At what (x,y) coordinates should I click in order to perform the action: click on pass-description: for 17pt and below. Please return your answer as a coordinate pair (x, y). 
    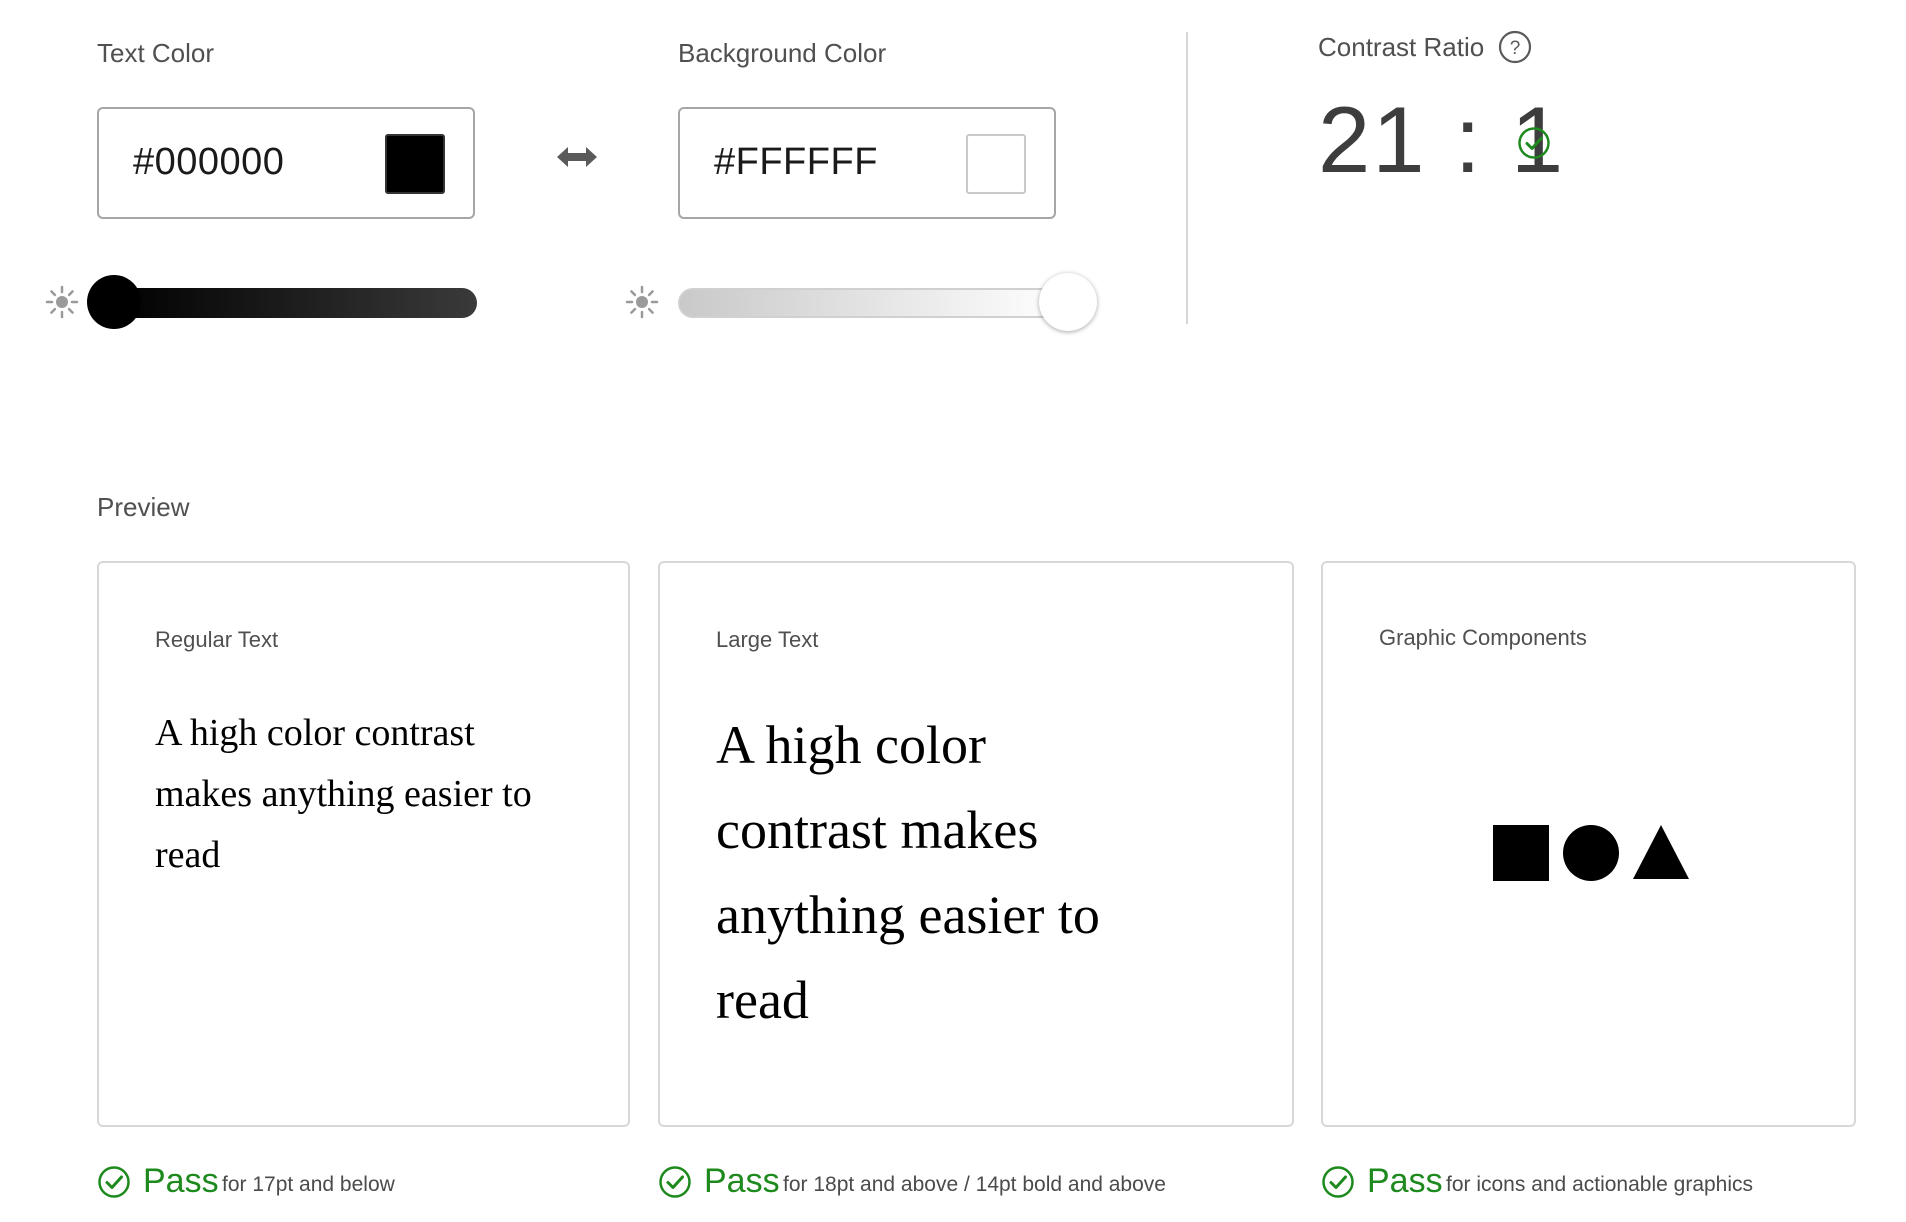
    Looking at the image, I should click on (308, 1184).